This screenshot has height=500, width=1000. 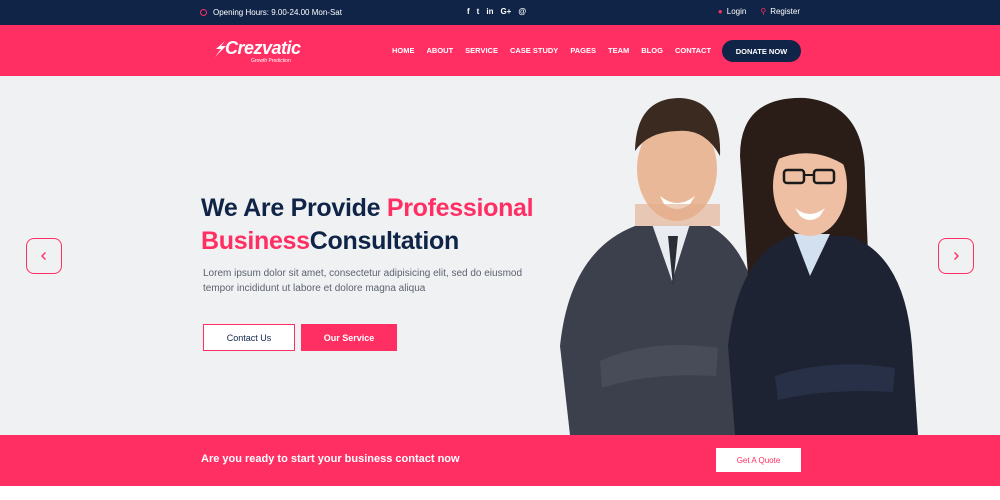 I want to click on opening-hours-text: Opening Hours: 9.00-24.00 Mon-Sat, so click(x=277, y=12).